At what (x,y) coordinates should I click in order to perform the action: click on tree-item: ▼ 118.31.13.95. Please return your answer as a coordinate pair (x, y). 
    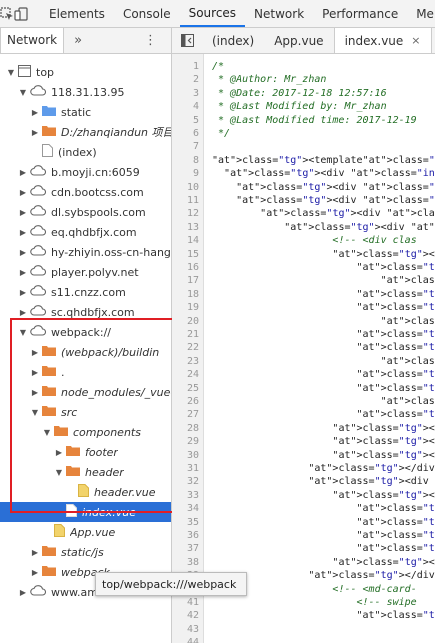
    Looking at the image, I should click on (85, 92).